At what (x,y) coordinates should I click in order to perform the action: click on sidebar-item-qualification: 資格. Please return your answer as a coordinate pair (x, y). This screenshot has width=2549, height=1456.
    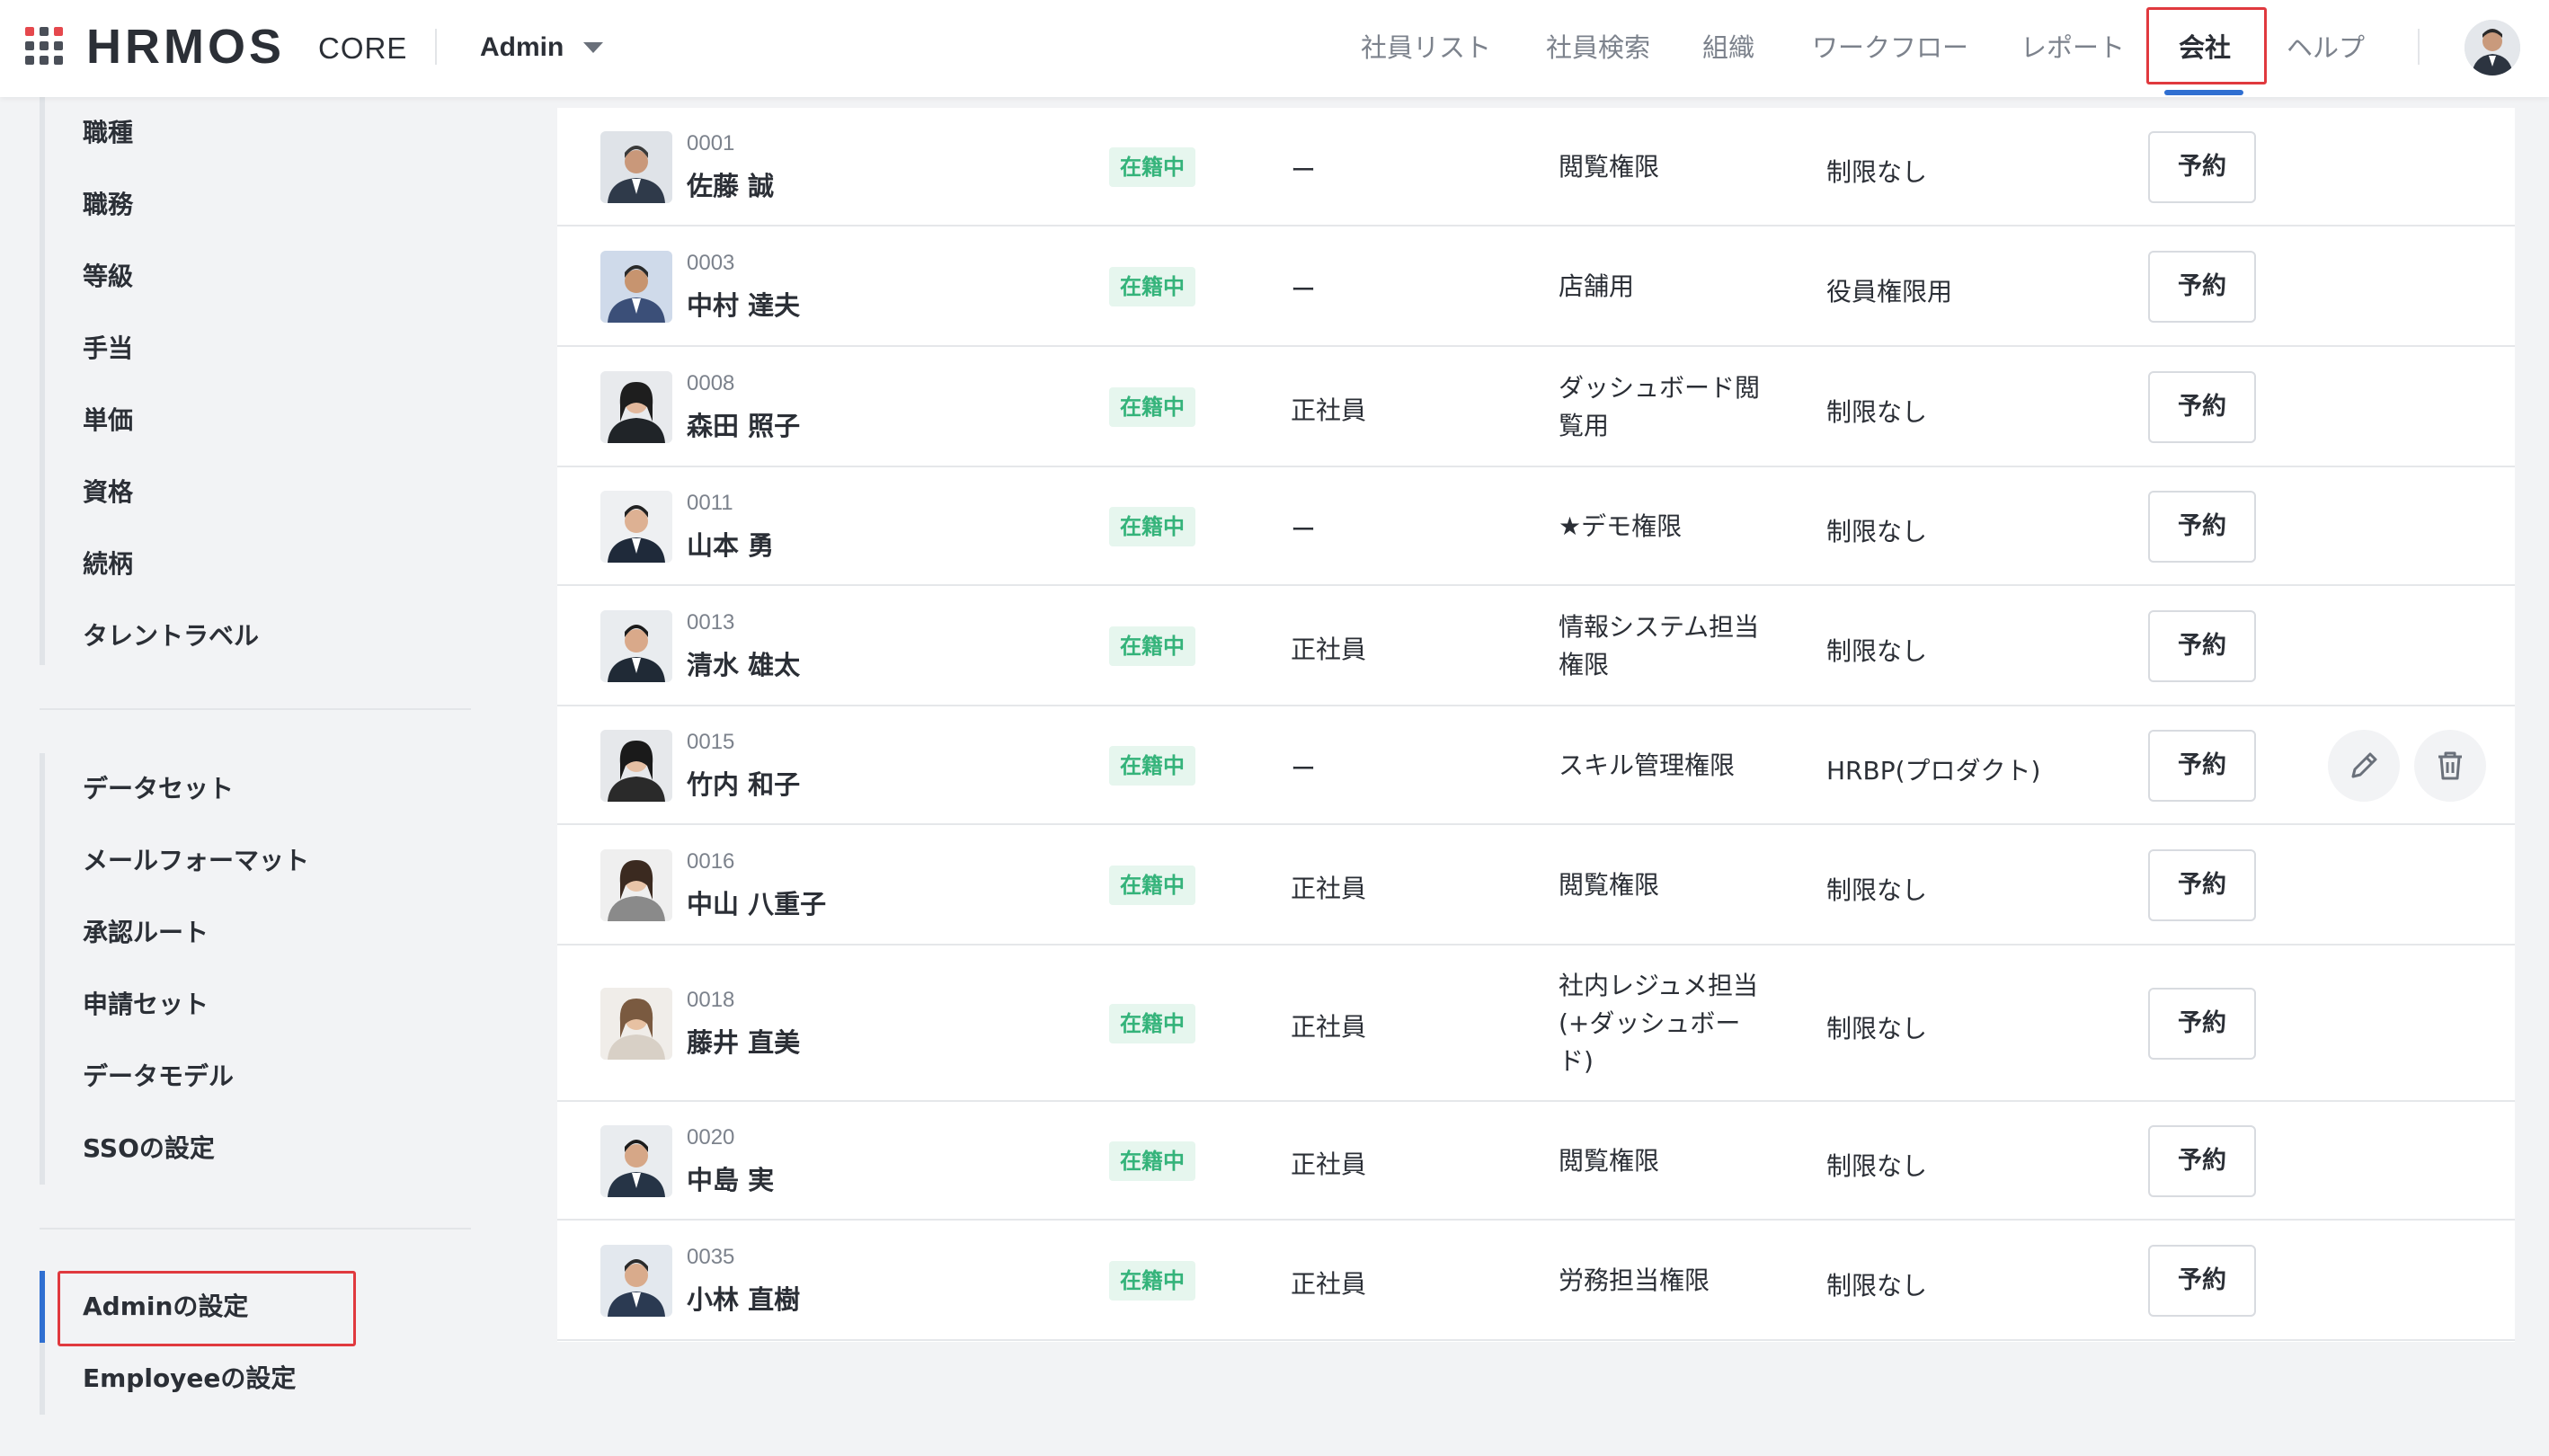
    Looking at the image, I should click on (152, 493).